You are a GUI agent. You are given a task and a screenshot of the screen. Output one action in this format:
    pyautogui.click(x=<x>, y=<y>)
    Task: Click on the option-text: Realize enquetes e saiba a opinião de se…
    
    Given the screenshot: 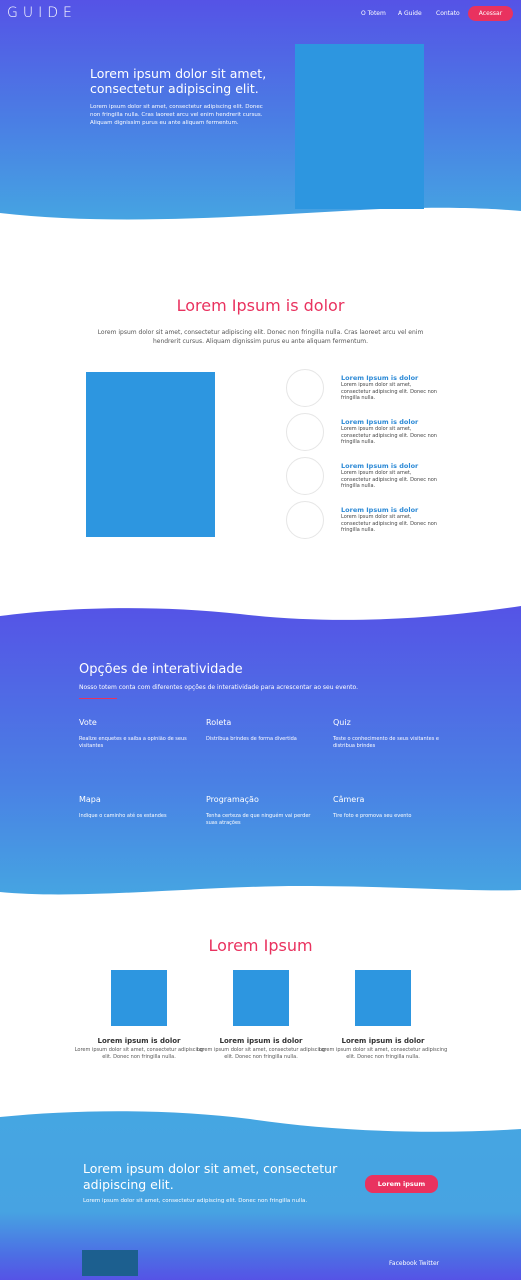 What is the action you would take?
    pyautogui.click(x=133, y=742)
    